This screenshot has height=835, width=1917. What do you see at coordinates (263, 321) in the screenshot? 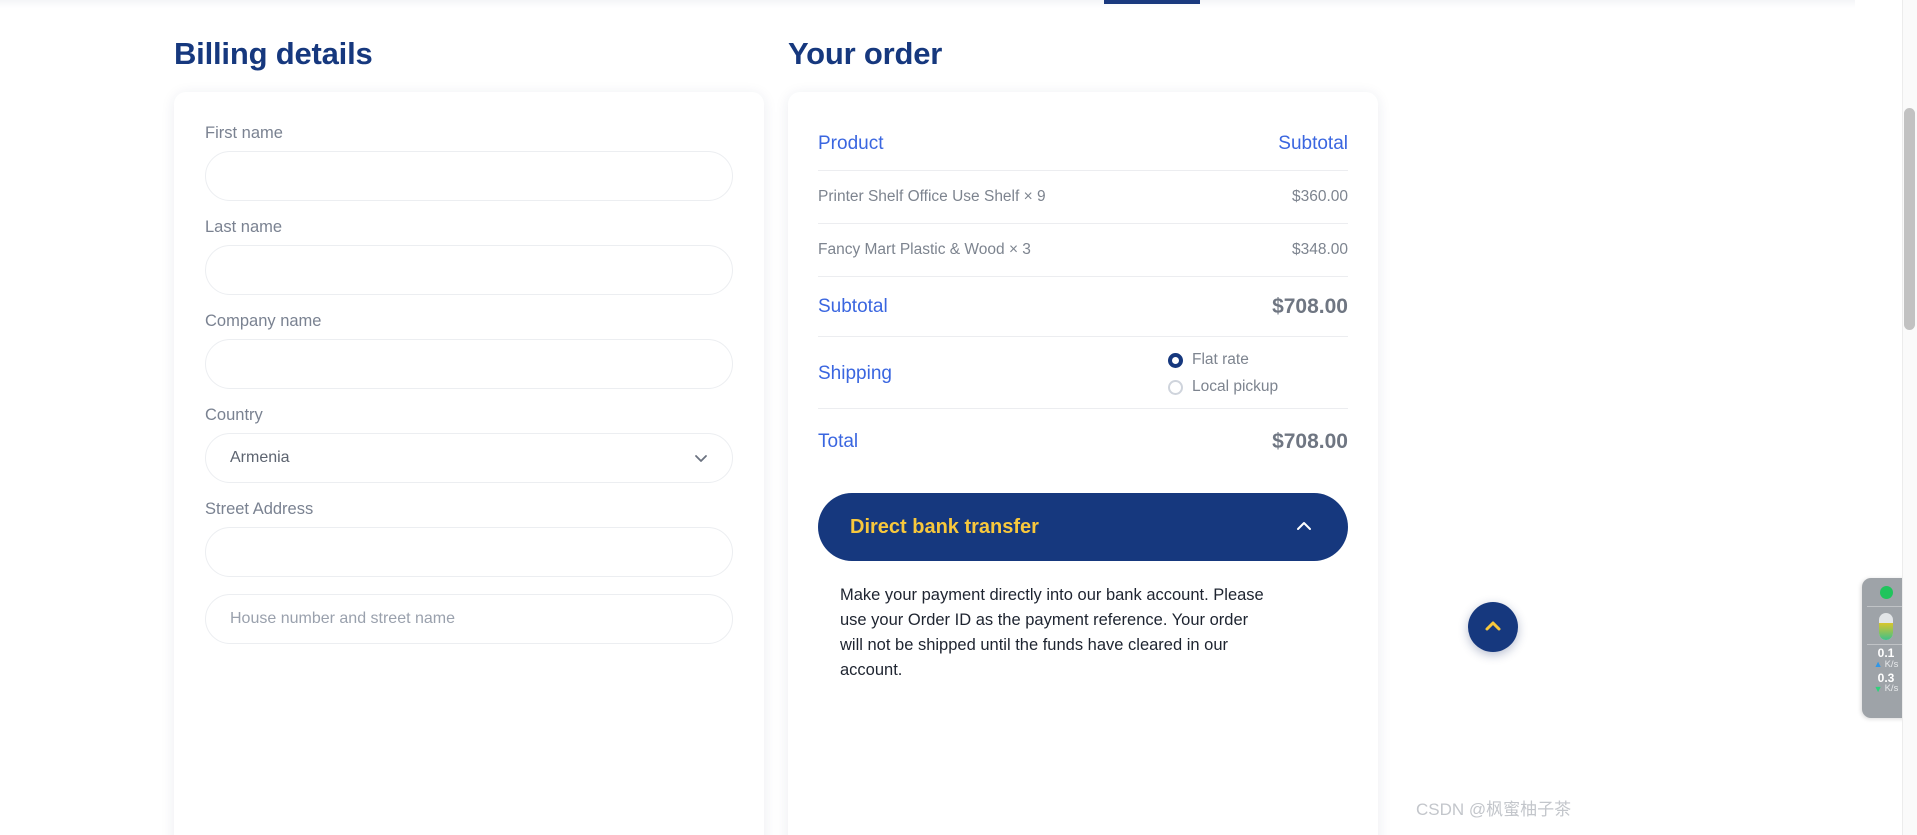
I see `label-company-name: Company name` at bounding box center [263, 321].